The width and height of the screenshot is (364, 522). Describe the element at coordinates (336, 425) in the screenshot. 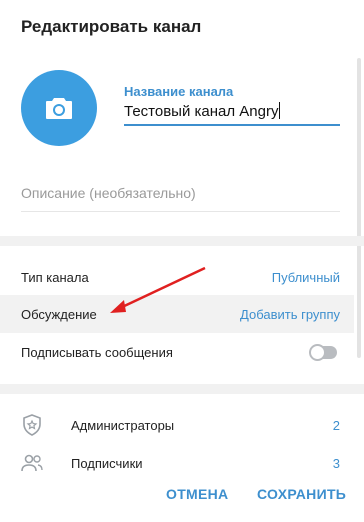

I see `administrators-count: 2` at that location.